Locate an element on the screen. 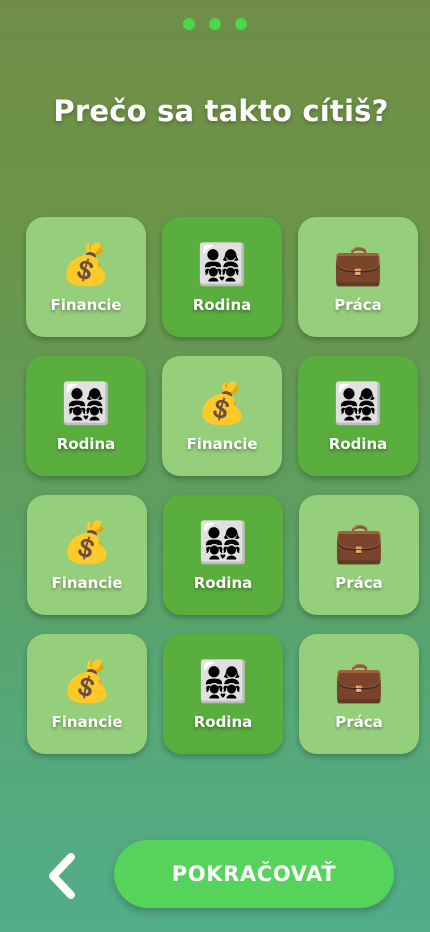  continue-button: POKRAČOVAŤ is located at coordinates (254, 874).